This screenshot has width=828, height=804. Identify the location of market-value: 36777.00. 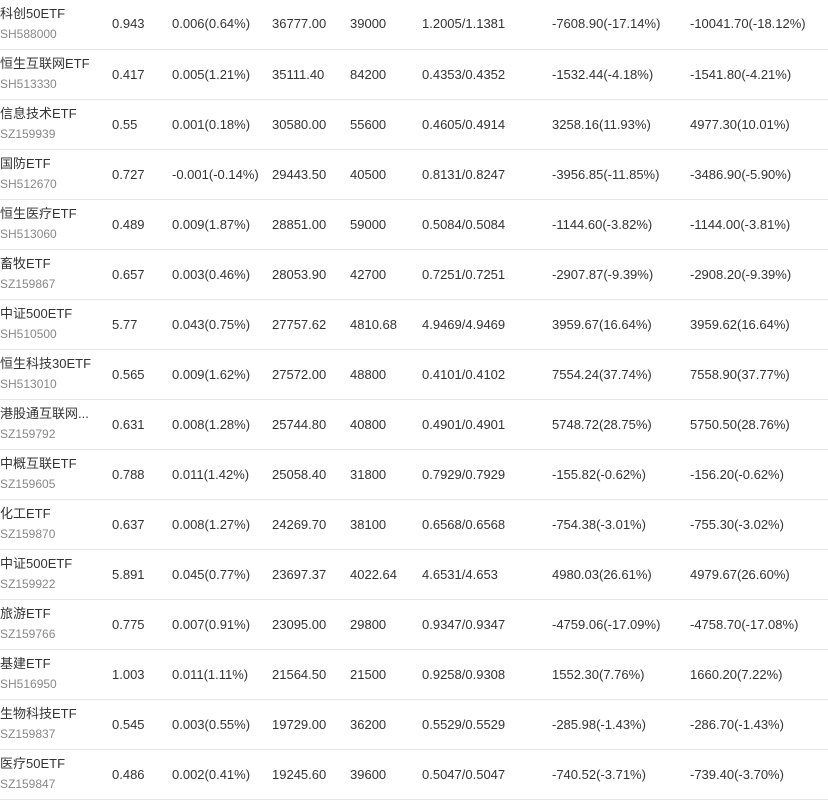
(299, 24).